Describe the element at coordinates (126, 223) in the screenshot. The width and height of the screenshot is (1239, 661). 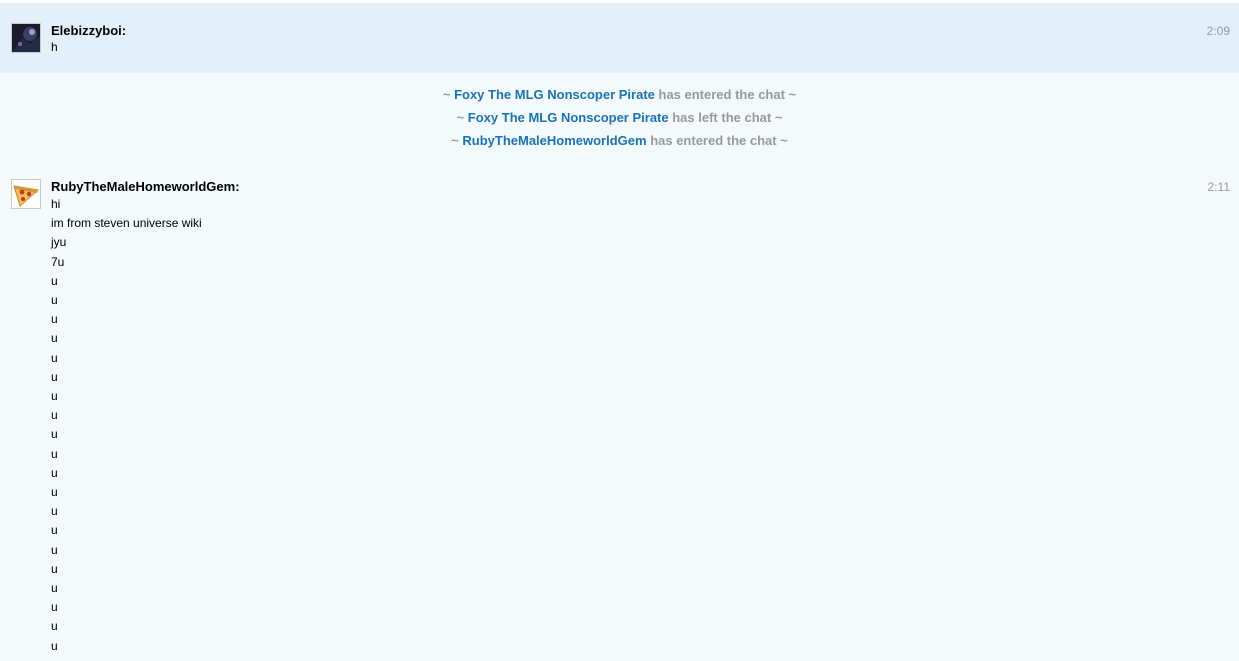
I see `message-line: im from steven universe wiki` at that location.